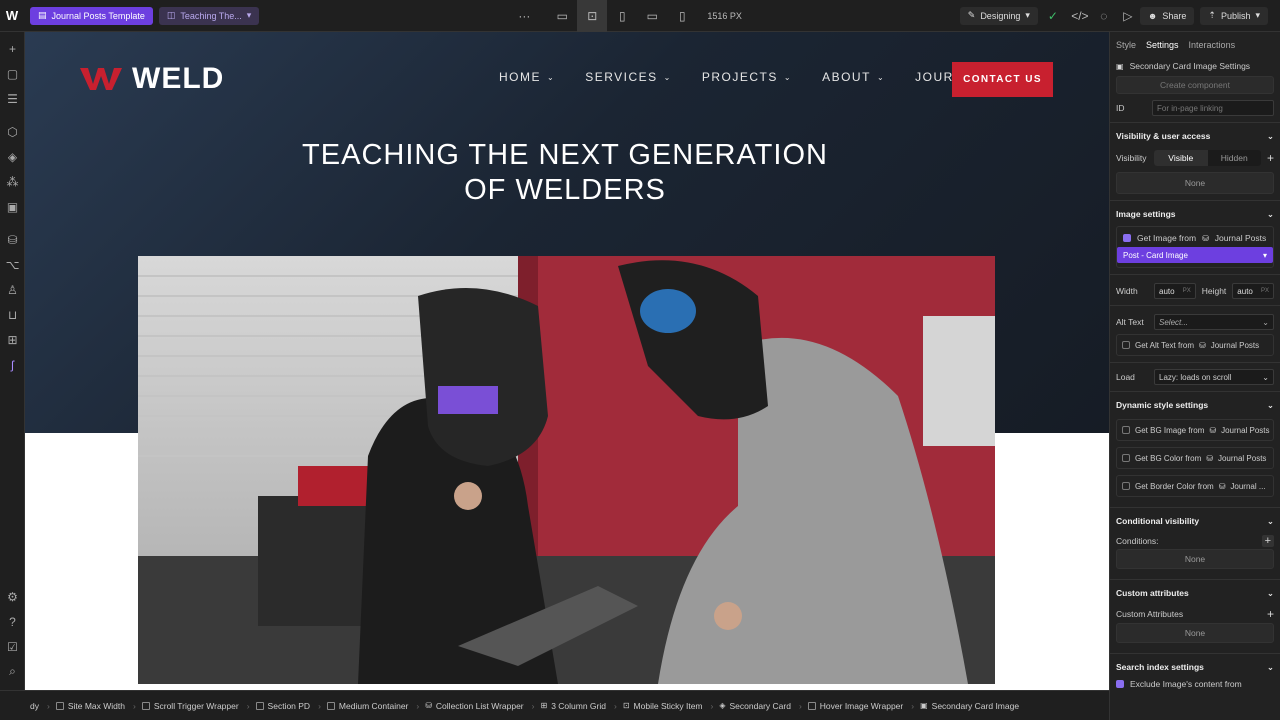  I want to click on styles-icon: ⁂, so click(12, 181).